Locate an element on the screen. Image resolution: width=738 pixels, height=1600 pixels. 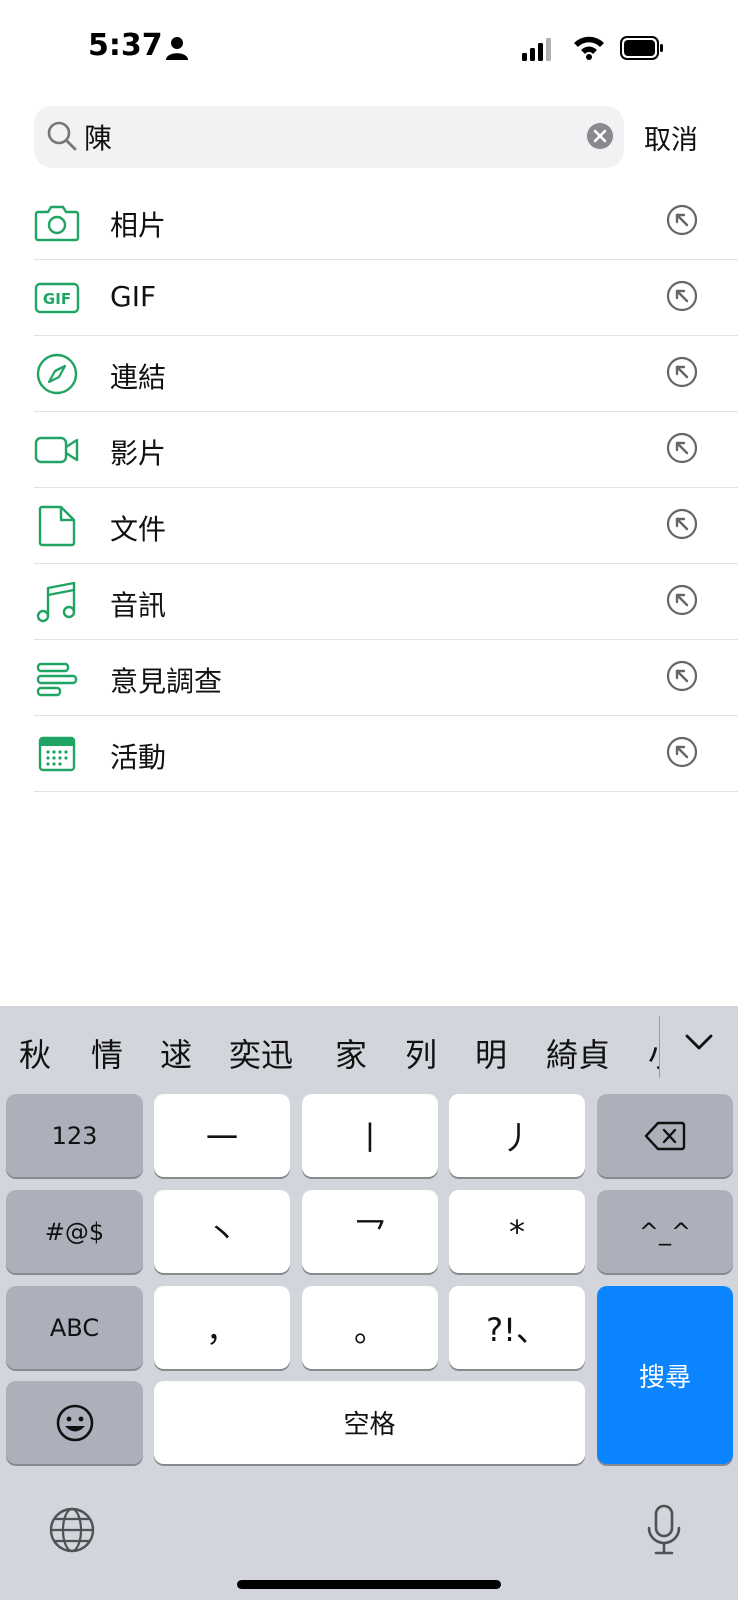
gif-icon: GIF is located at coordinates (57, 298).